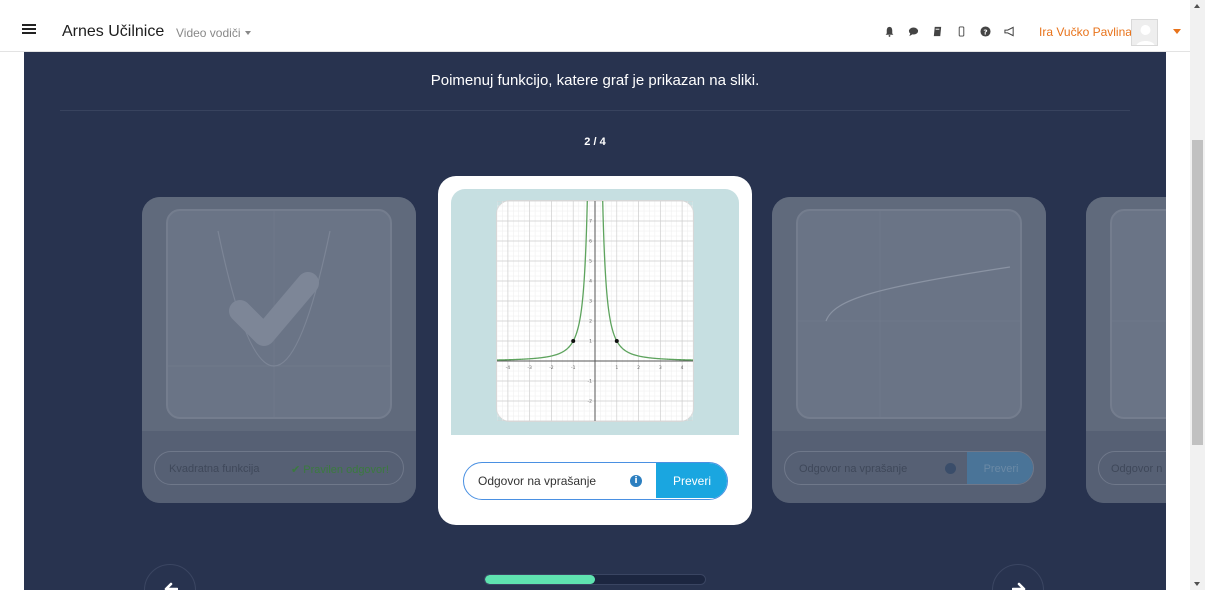 This screenshot has width=1205, height=590. I want to click on megaphone-icon, so click(1009, 31).